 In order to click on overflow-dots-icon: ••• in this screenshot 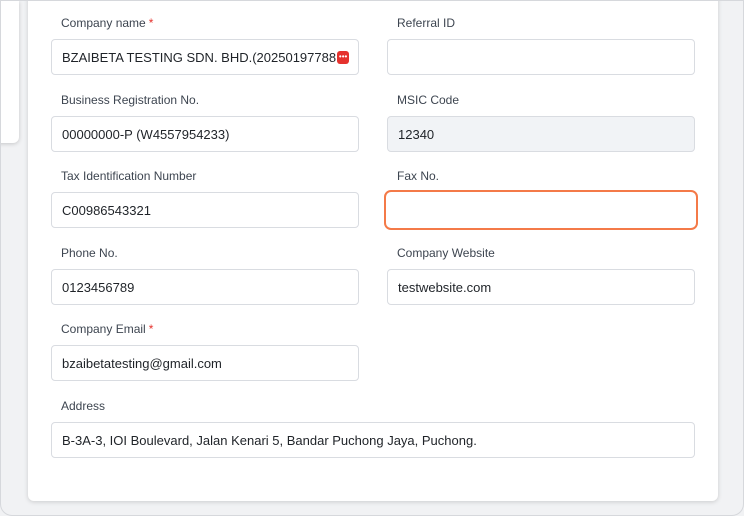, I will do `click(343, 57)`.